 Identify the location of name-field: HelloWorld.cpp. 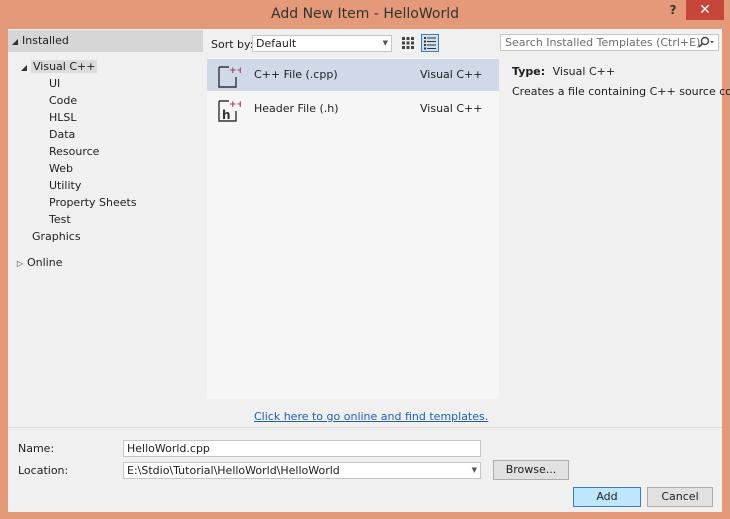
(302, 448).